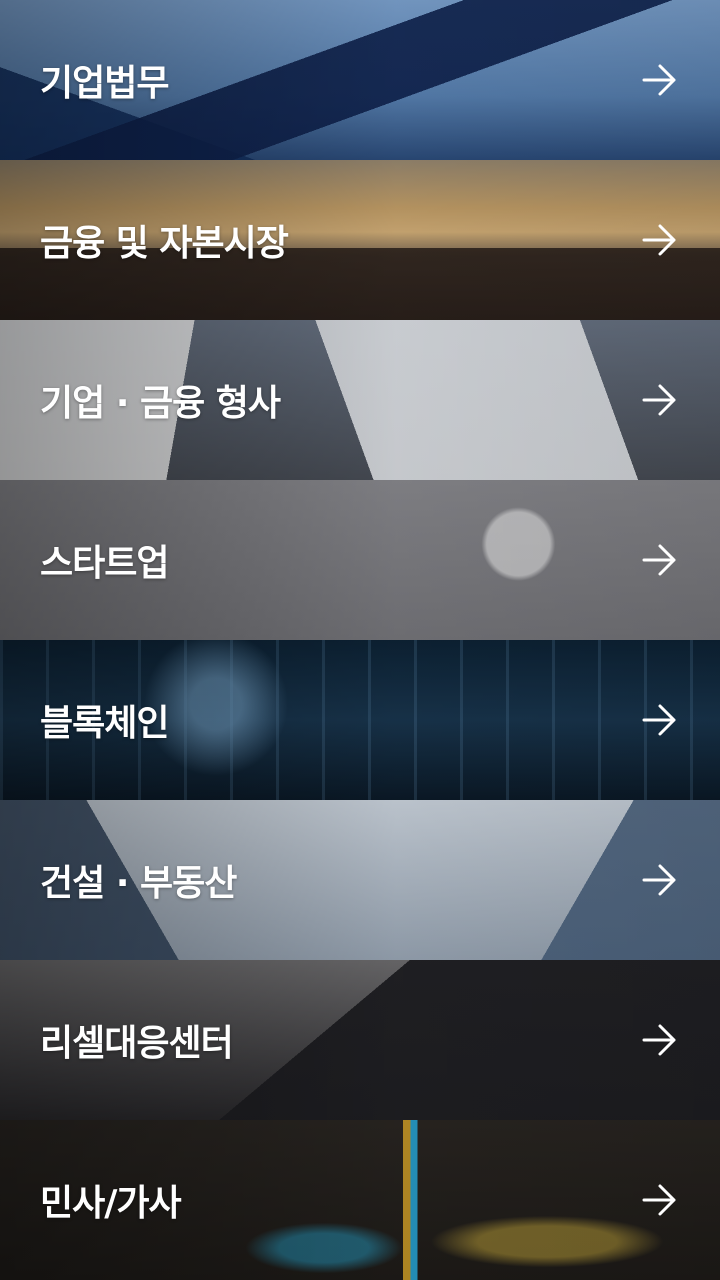 Image resolution: width=720 pixels, height=1280 pixels. I want to click on practice-area-item-construction: 건설 · 부동산, so click(360, 880).